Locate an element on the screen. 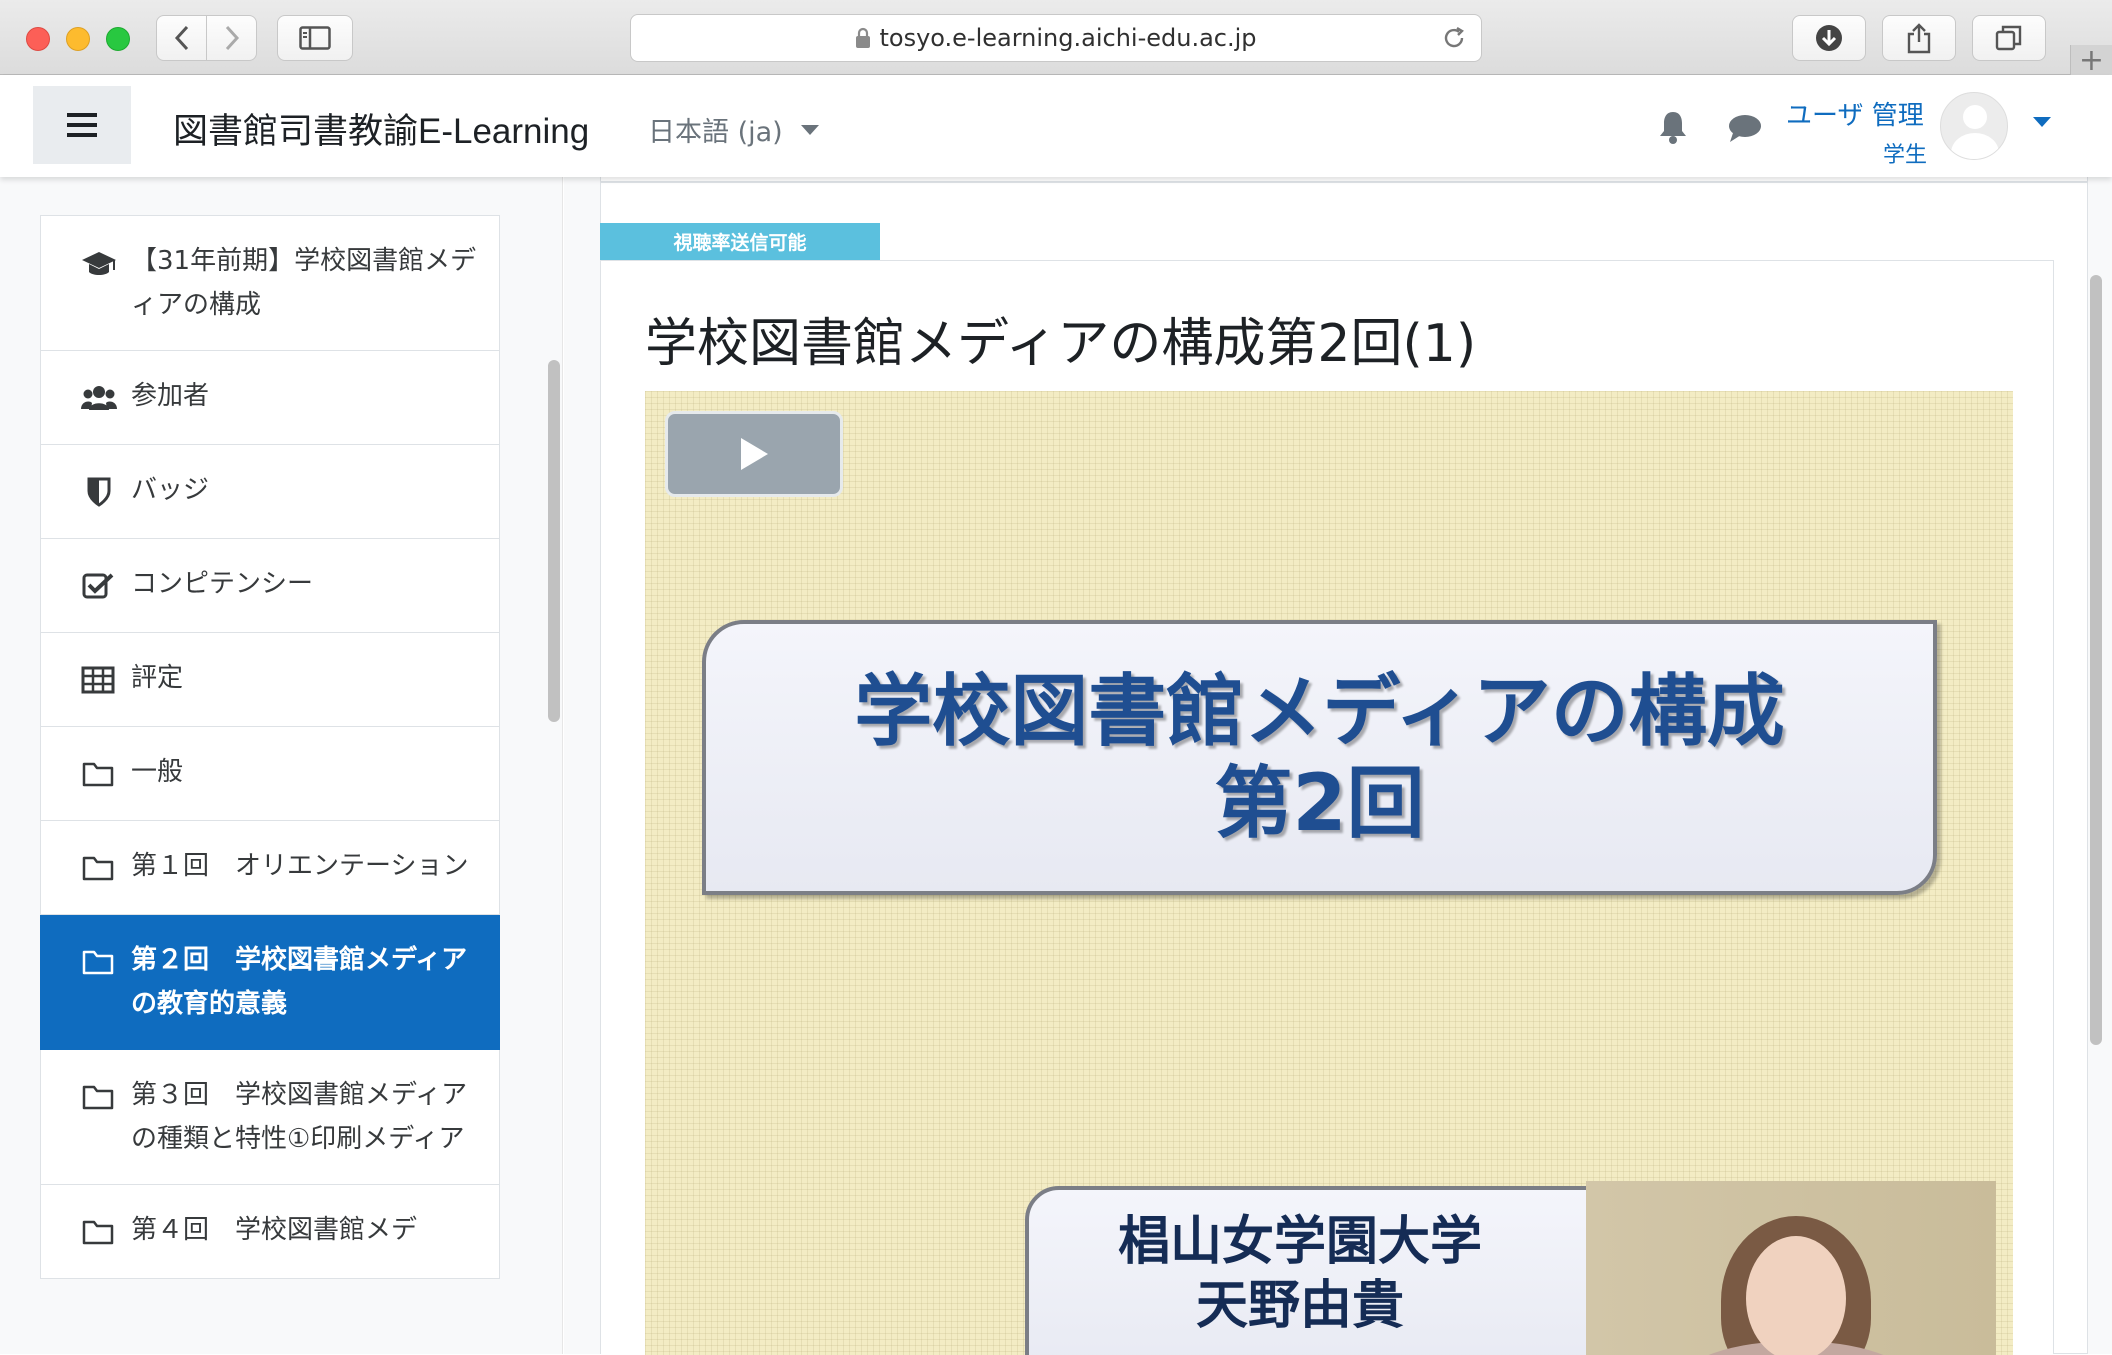 The height and width of the screenshot is (1355, 2112). nav-item-badges: バッジ is located at coordinates (270, 492).